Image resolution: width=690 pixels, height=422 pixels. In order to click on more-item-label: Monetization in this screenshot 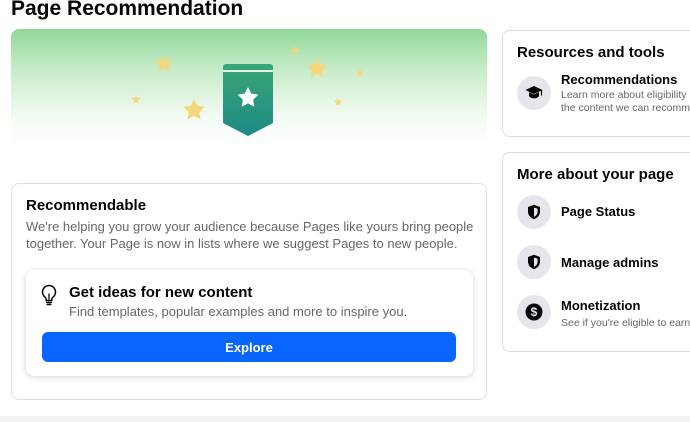, I will do `click(601, 305)`.